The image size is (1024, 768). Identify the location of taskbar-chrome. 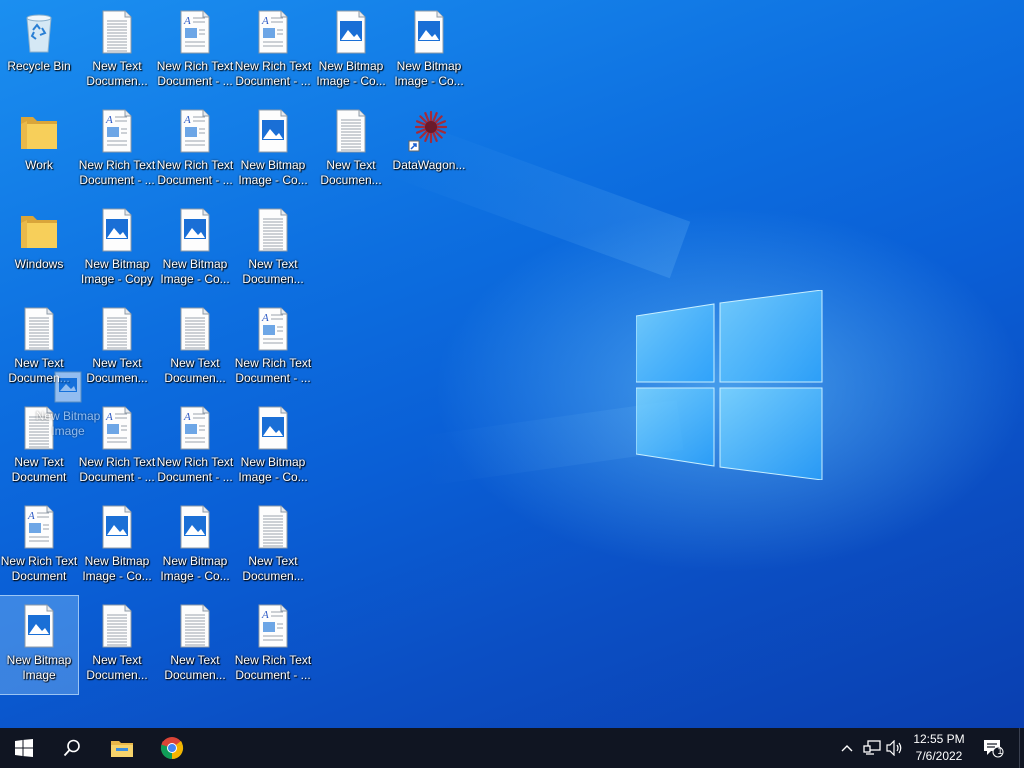
(172, 748).